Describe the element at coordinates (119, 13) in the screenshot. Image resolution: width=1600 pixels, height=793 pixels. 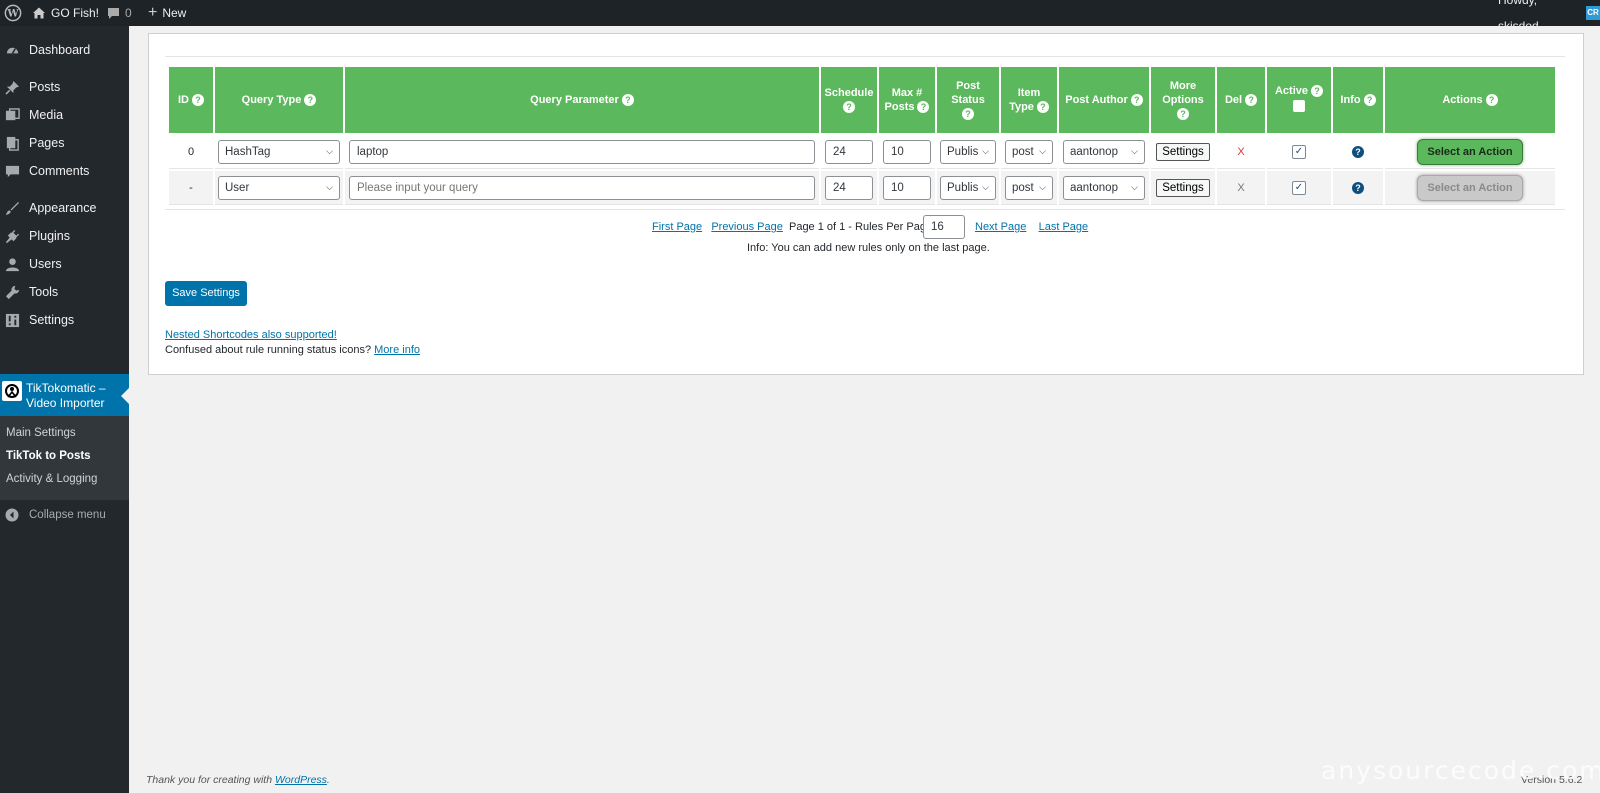
I see `comments-link: 0` at that location.